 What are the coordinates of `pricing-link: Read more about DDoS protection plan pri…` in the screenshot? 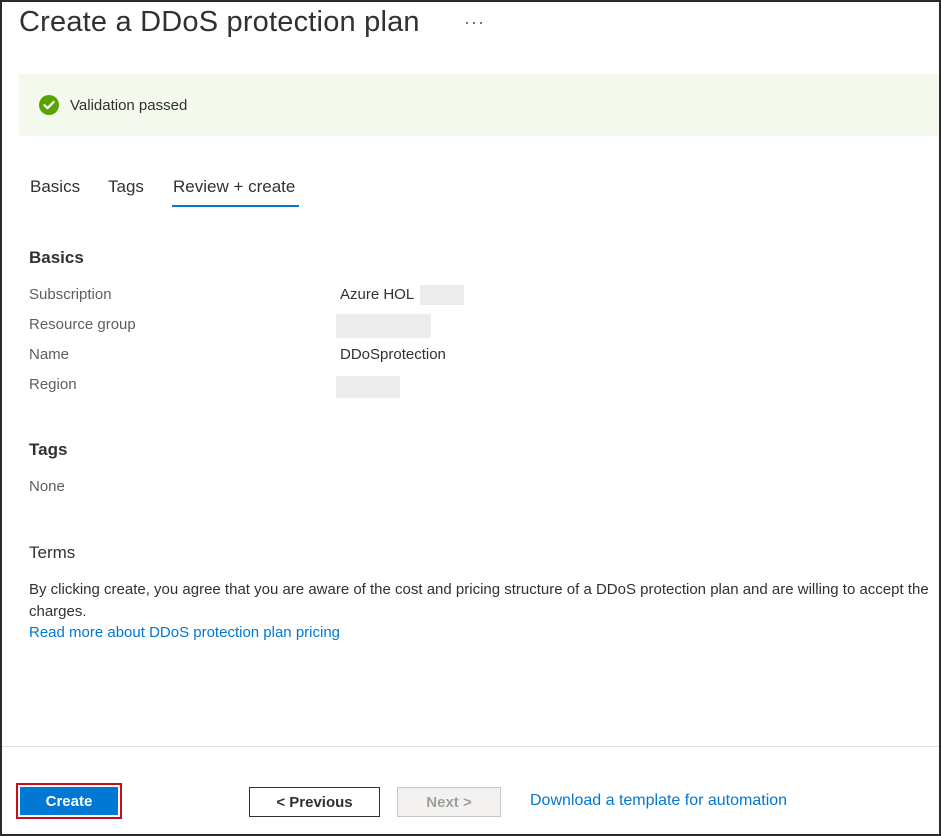 It's located at (184, 632).